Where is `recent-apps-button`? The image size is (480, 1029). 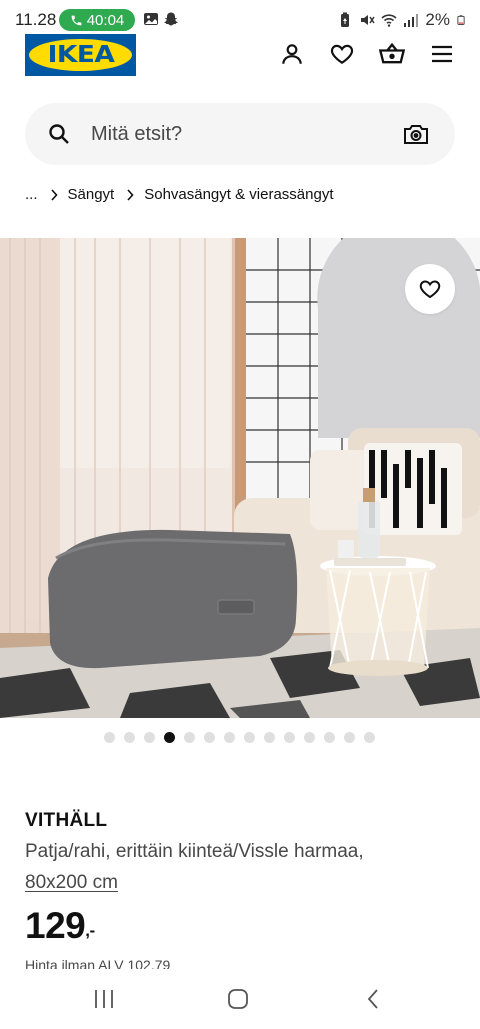 recent-apps-button is located at coordinates (104, 999).